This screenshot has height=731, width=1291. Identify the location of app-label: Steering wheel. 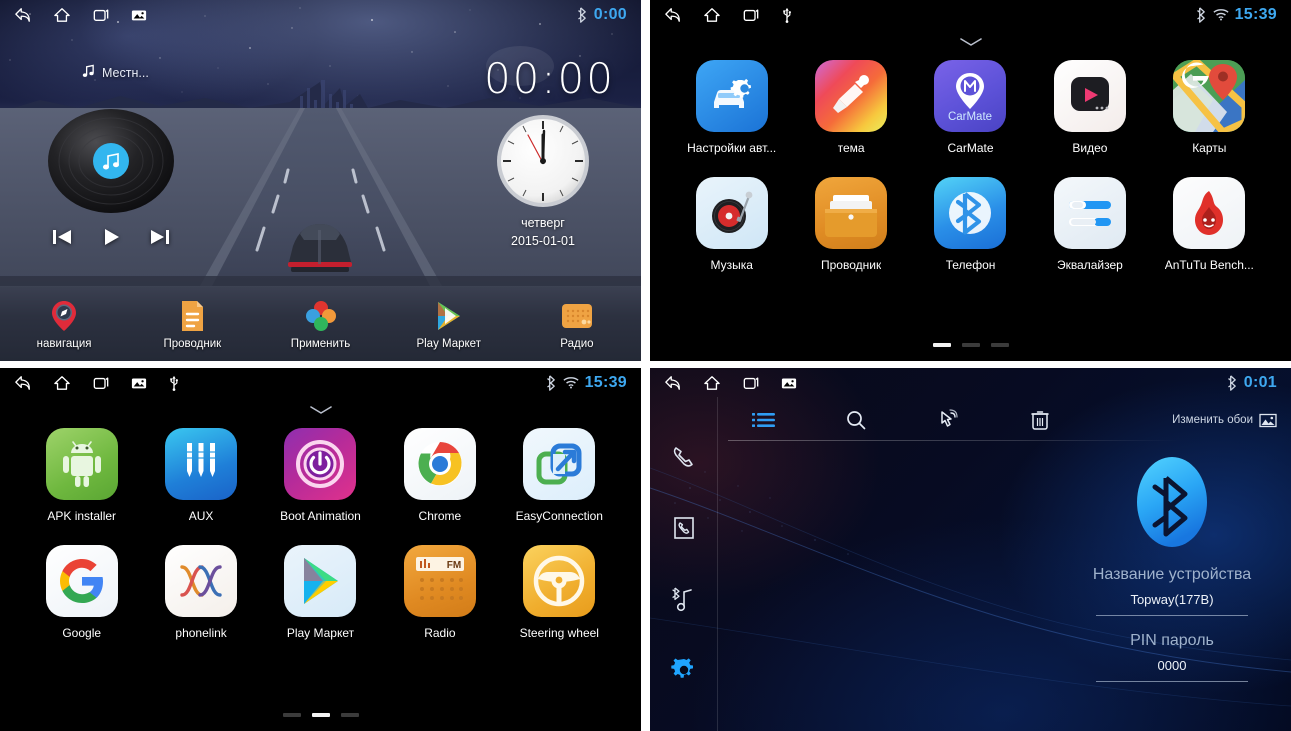
(559, 633).